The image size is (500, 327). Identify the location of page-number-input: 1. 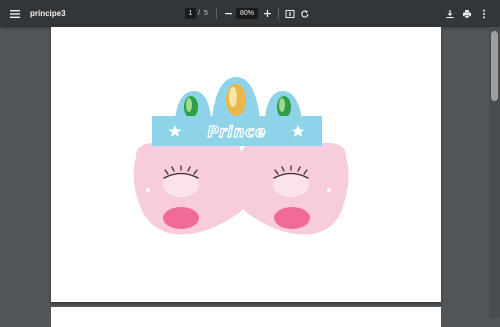
(190, 13).